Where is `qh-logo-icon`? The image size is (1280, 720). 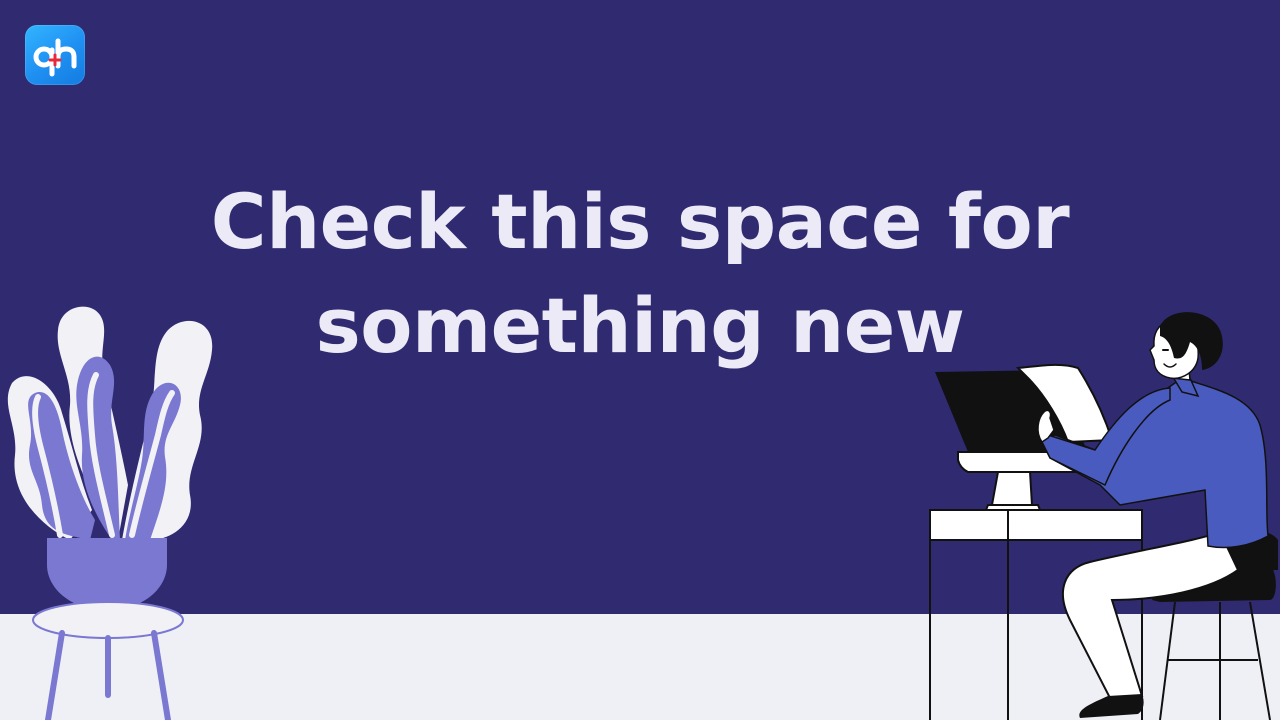
qh-logo-icon is located at coordinates (55, 55).